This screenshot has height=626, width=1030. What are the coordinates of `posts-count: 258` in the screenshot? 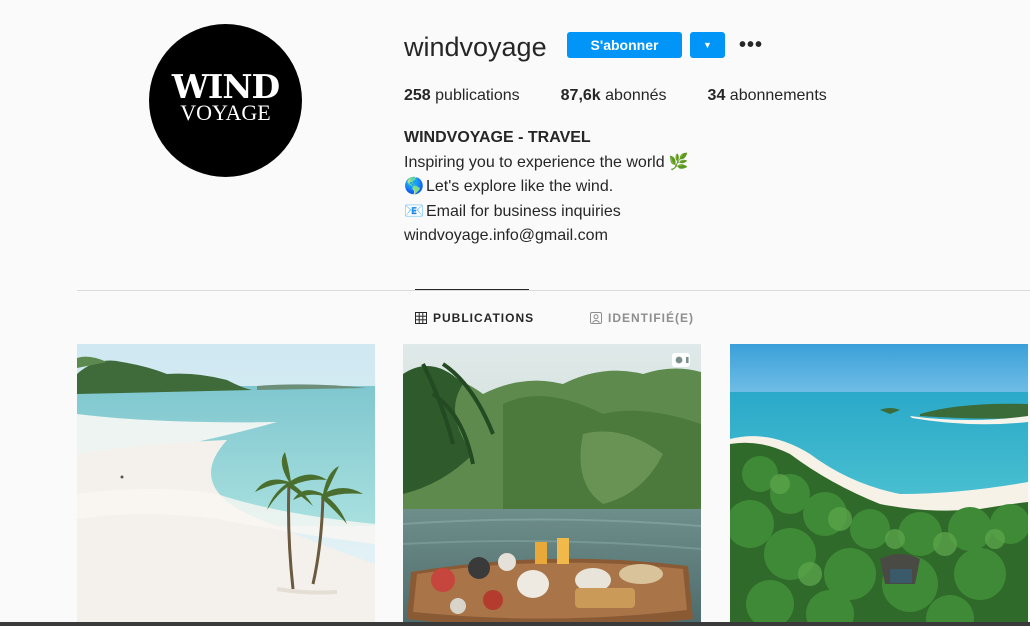 It's located at (417, 95).